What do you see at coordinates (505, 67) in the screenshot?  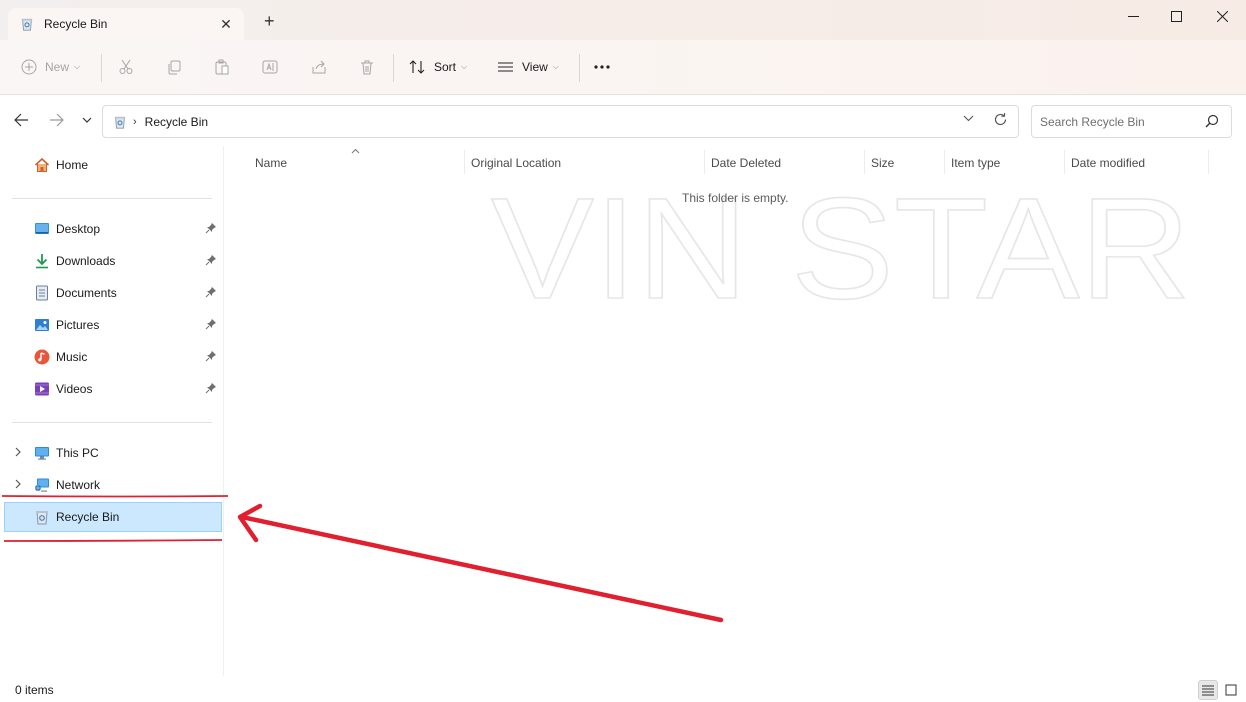 I see `view-icon` at bounding box center [505, 67].